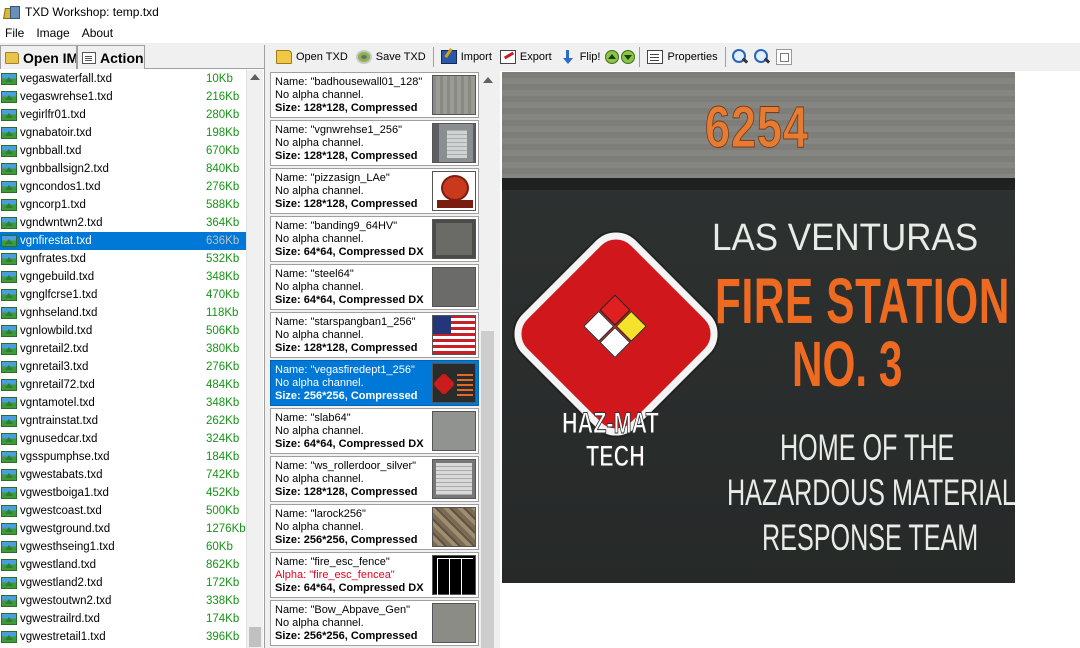 The image size is (1080, 648). I want to click on file-list-item: vgngebuild.txd 348Kb, so click(123, 277).